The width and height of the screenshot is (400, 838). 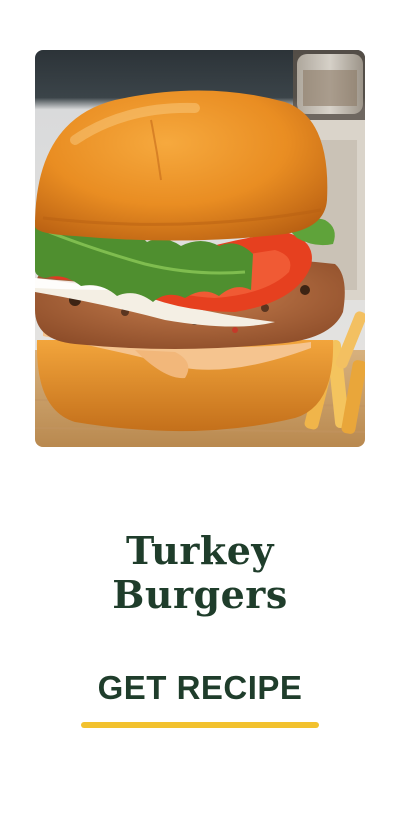 I want to click on recipe-title: Turkey Burgers, so click(x=200, y=572).